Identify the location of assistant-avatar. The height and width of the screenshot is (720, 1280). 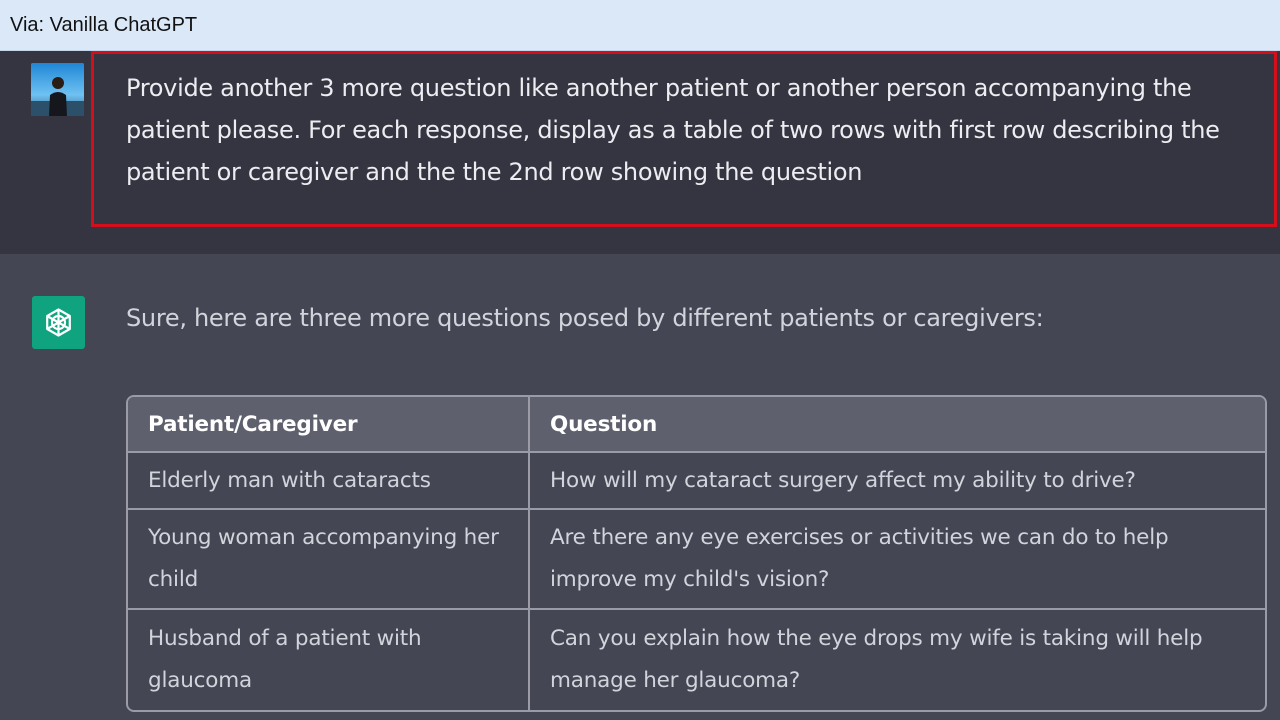
(58, 322).